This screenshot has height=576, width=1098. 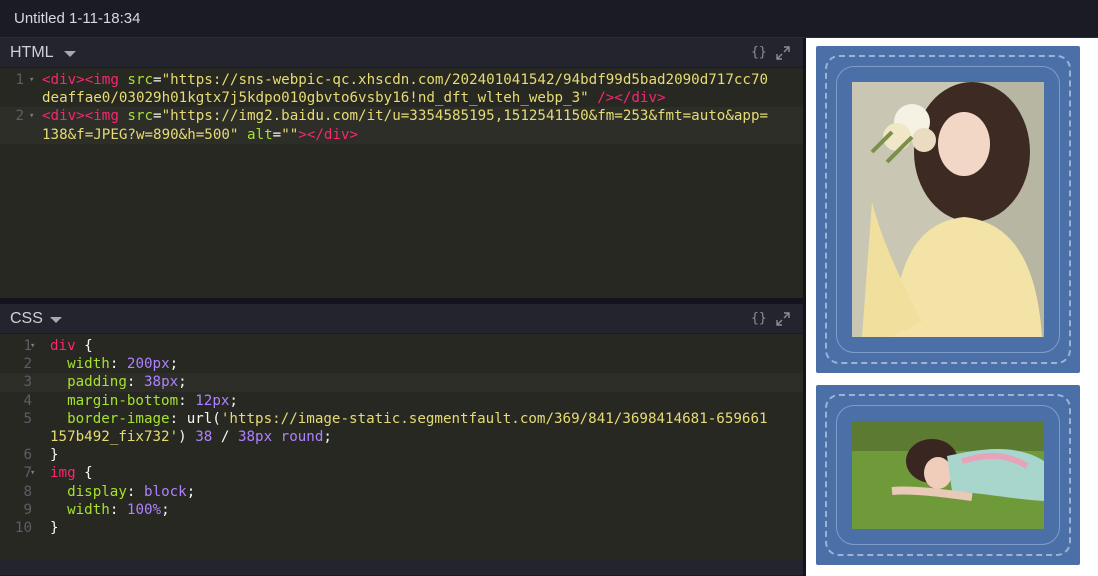 What do you see at coordinates (401, 346) in the screenshot?
I see `code-line: 1 ▾ div {` at bounding box center [401, 346].